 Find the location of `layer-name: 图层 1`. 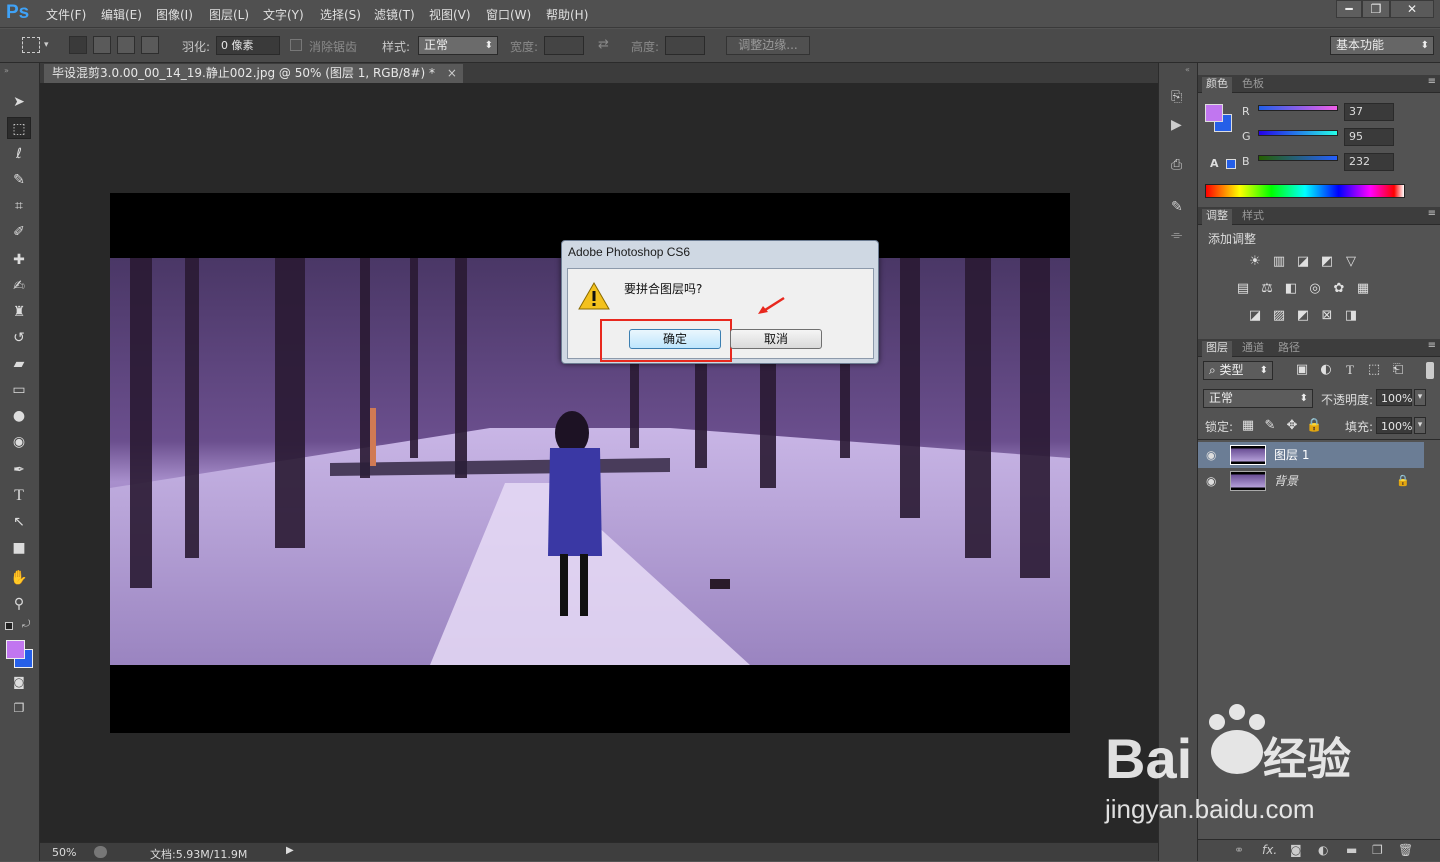

layer-name: 图层 1 is located at coordinates (1291, 455).